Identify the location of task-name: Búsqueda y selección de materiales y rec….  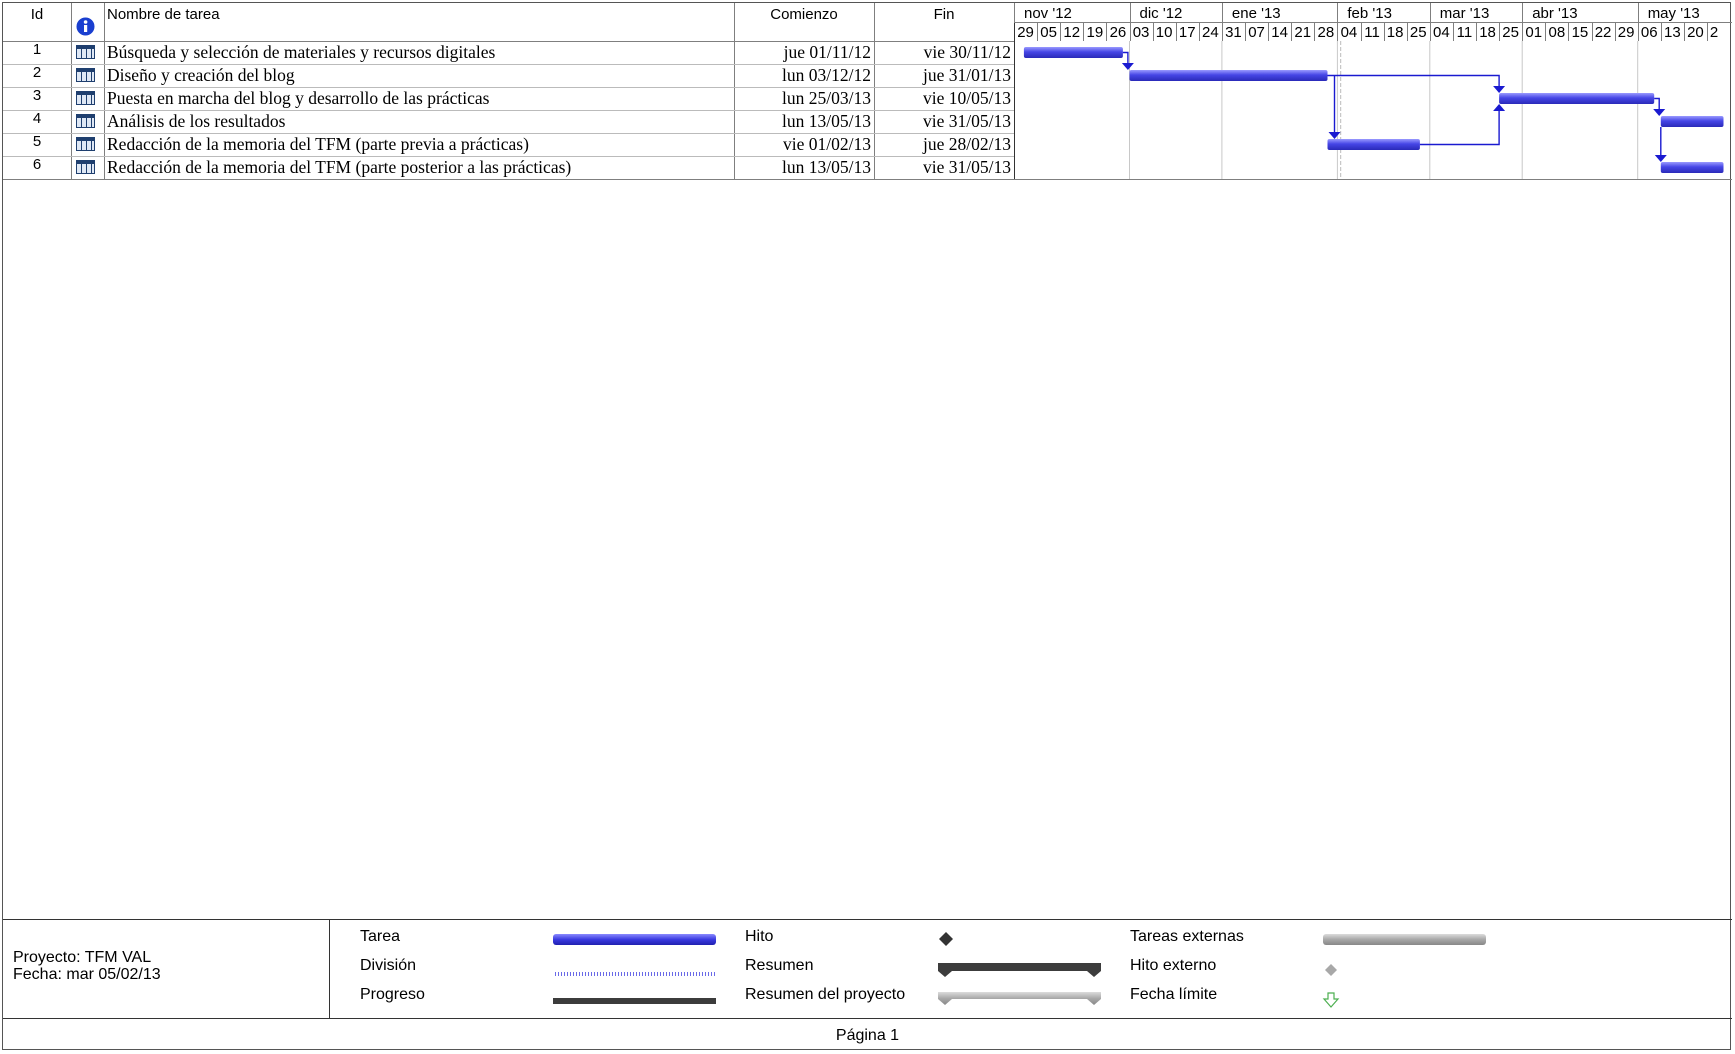
(301, 52).